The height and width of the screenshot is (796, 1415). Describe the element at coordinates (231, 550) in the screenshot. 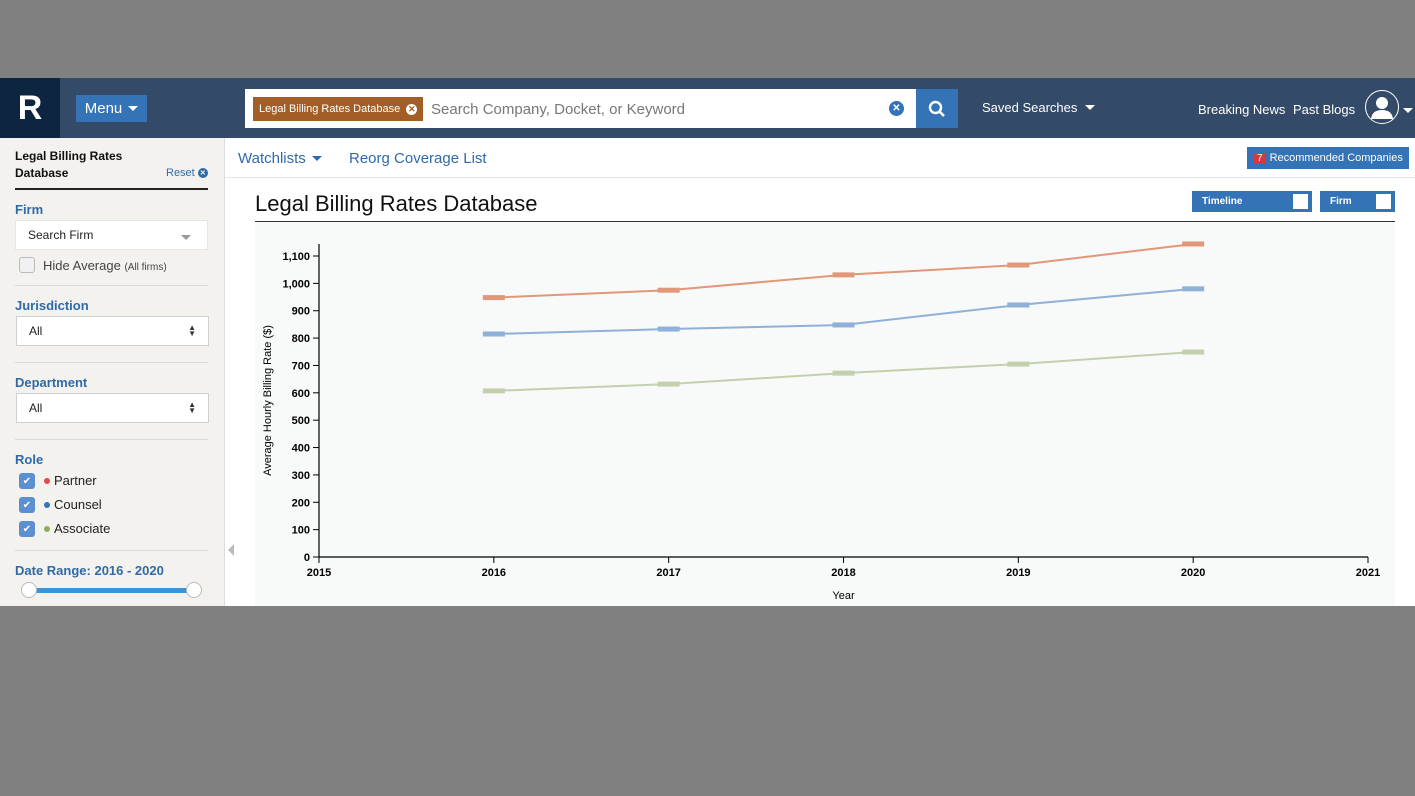

I see `collapse-sidebar-icon` at that location.